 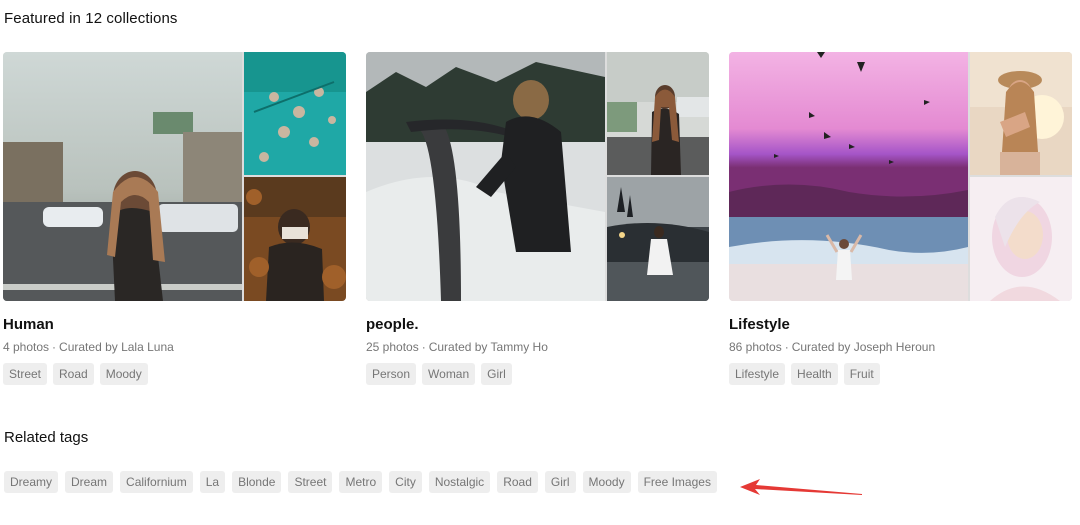 I want to click on collection-meta: 86 photos · Curated by Joseph Heroun, so click(x=900, y=347).